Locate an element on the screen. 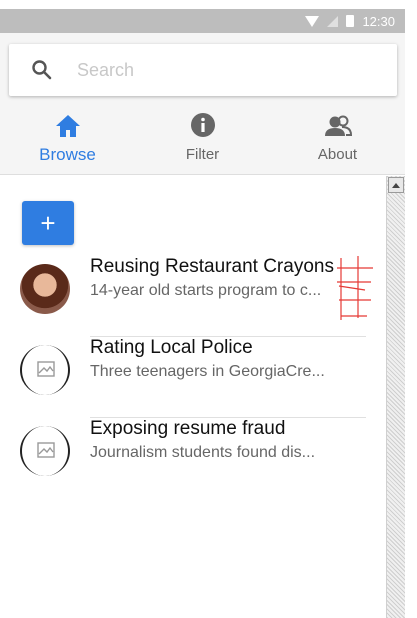 The image size is (417, 618). tab-label: Browse is located at coordinates (67, 154).